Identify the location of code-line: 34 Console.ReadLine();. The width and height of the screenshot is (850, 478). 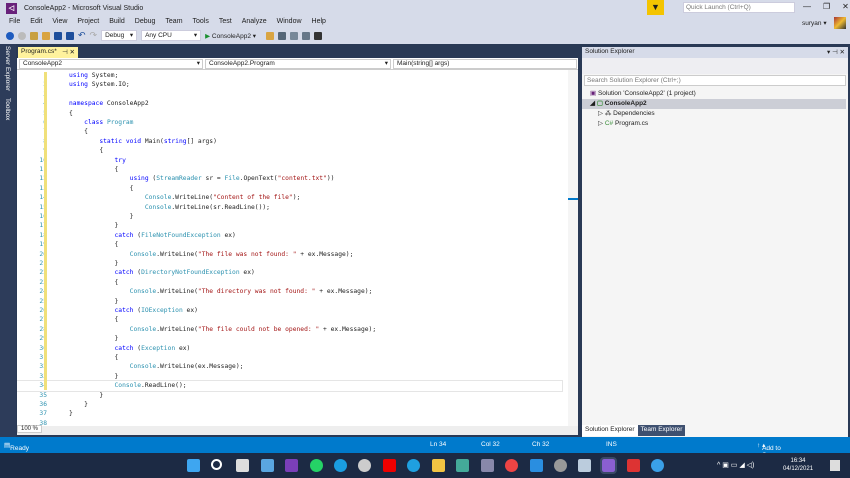
(290, 386).